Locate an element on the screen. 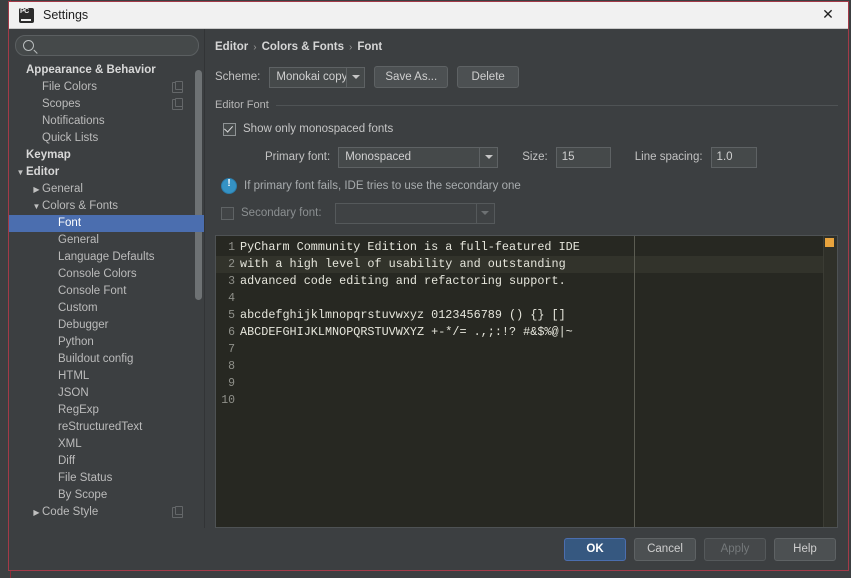  size-label: Size: is located at coordinates (535, 157).